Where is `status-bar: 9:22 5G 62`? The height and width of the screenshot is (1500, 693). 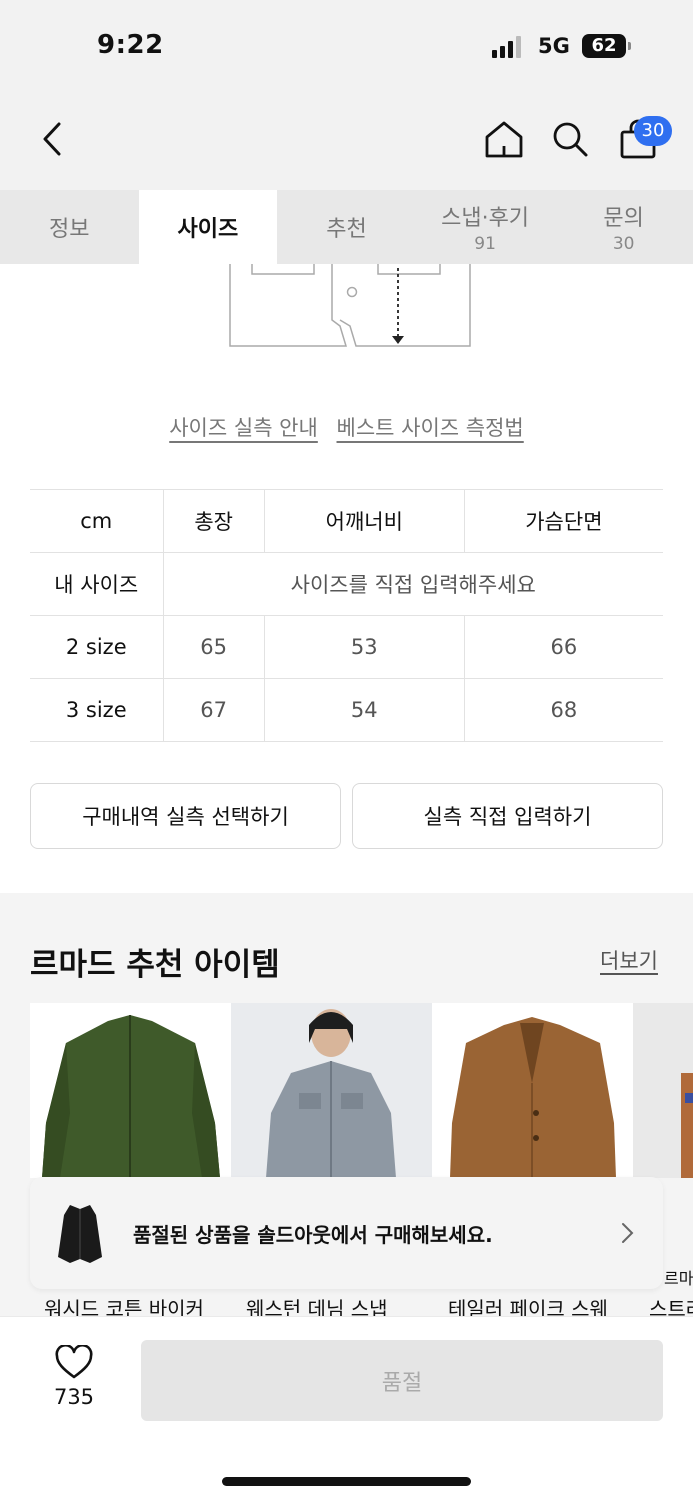
status-bar: 9:22 5G 62 is located at coordinates (346, 47).